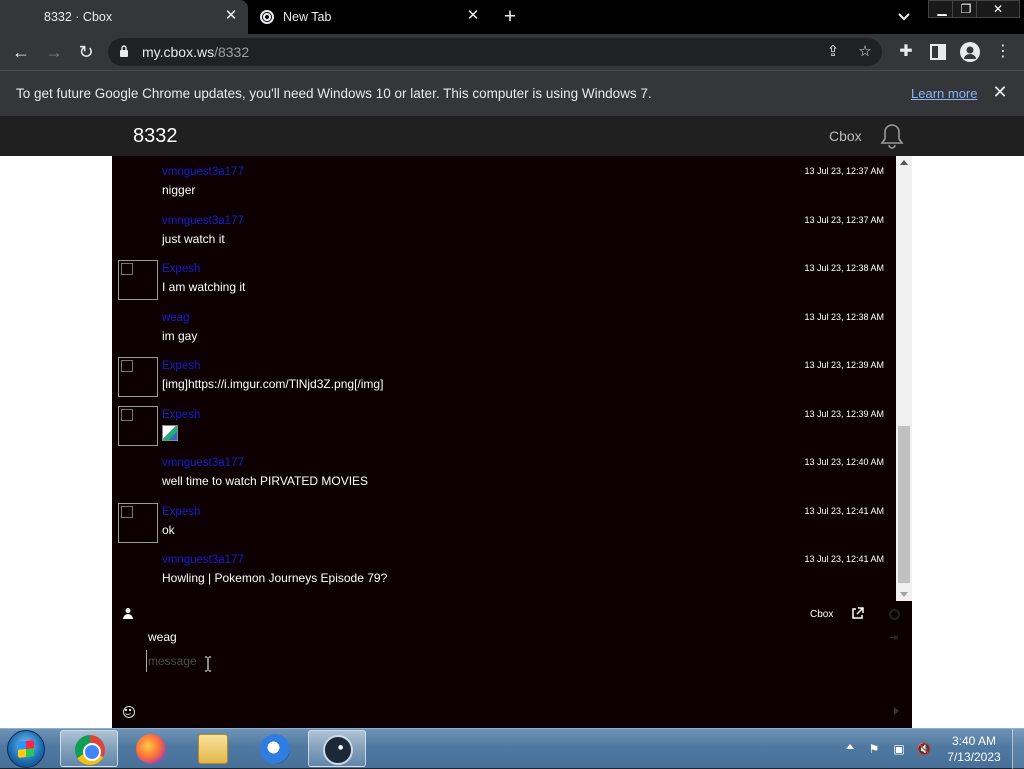 This screenshot has width=1024, height=769. I want to click on message-body: I am watching it, so click(204, 287).